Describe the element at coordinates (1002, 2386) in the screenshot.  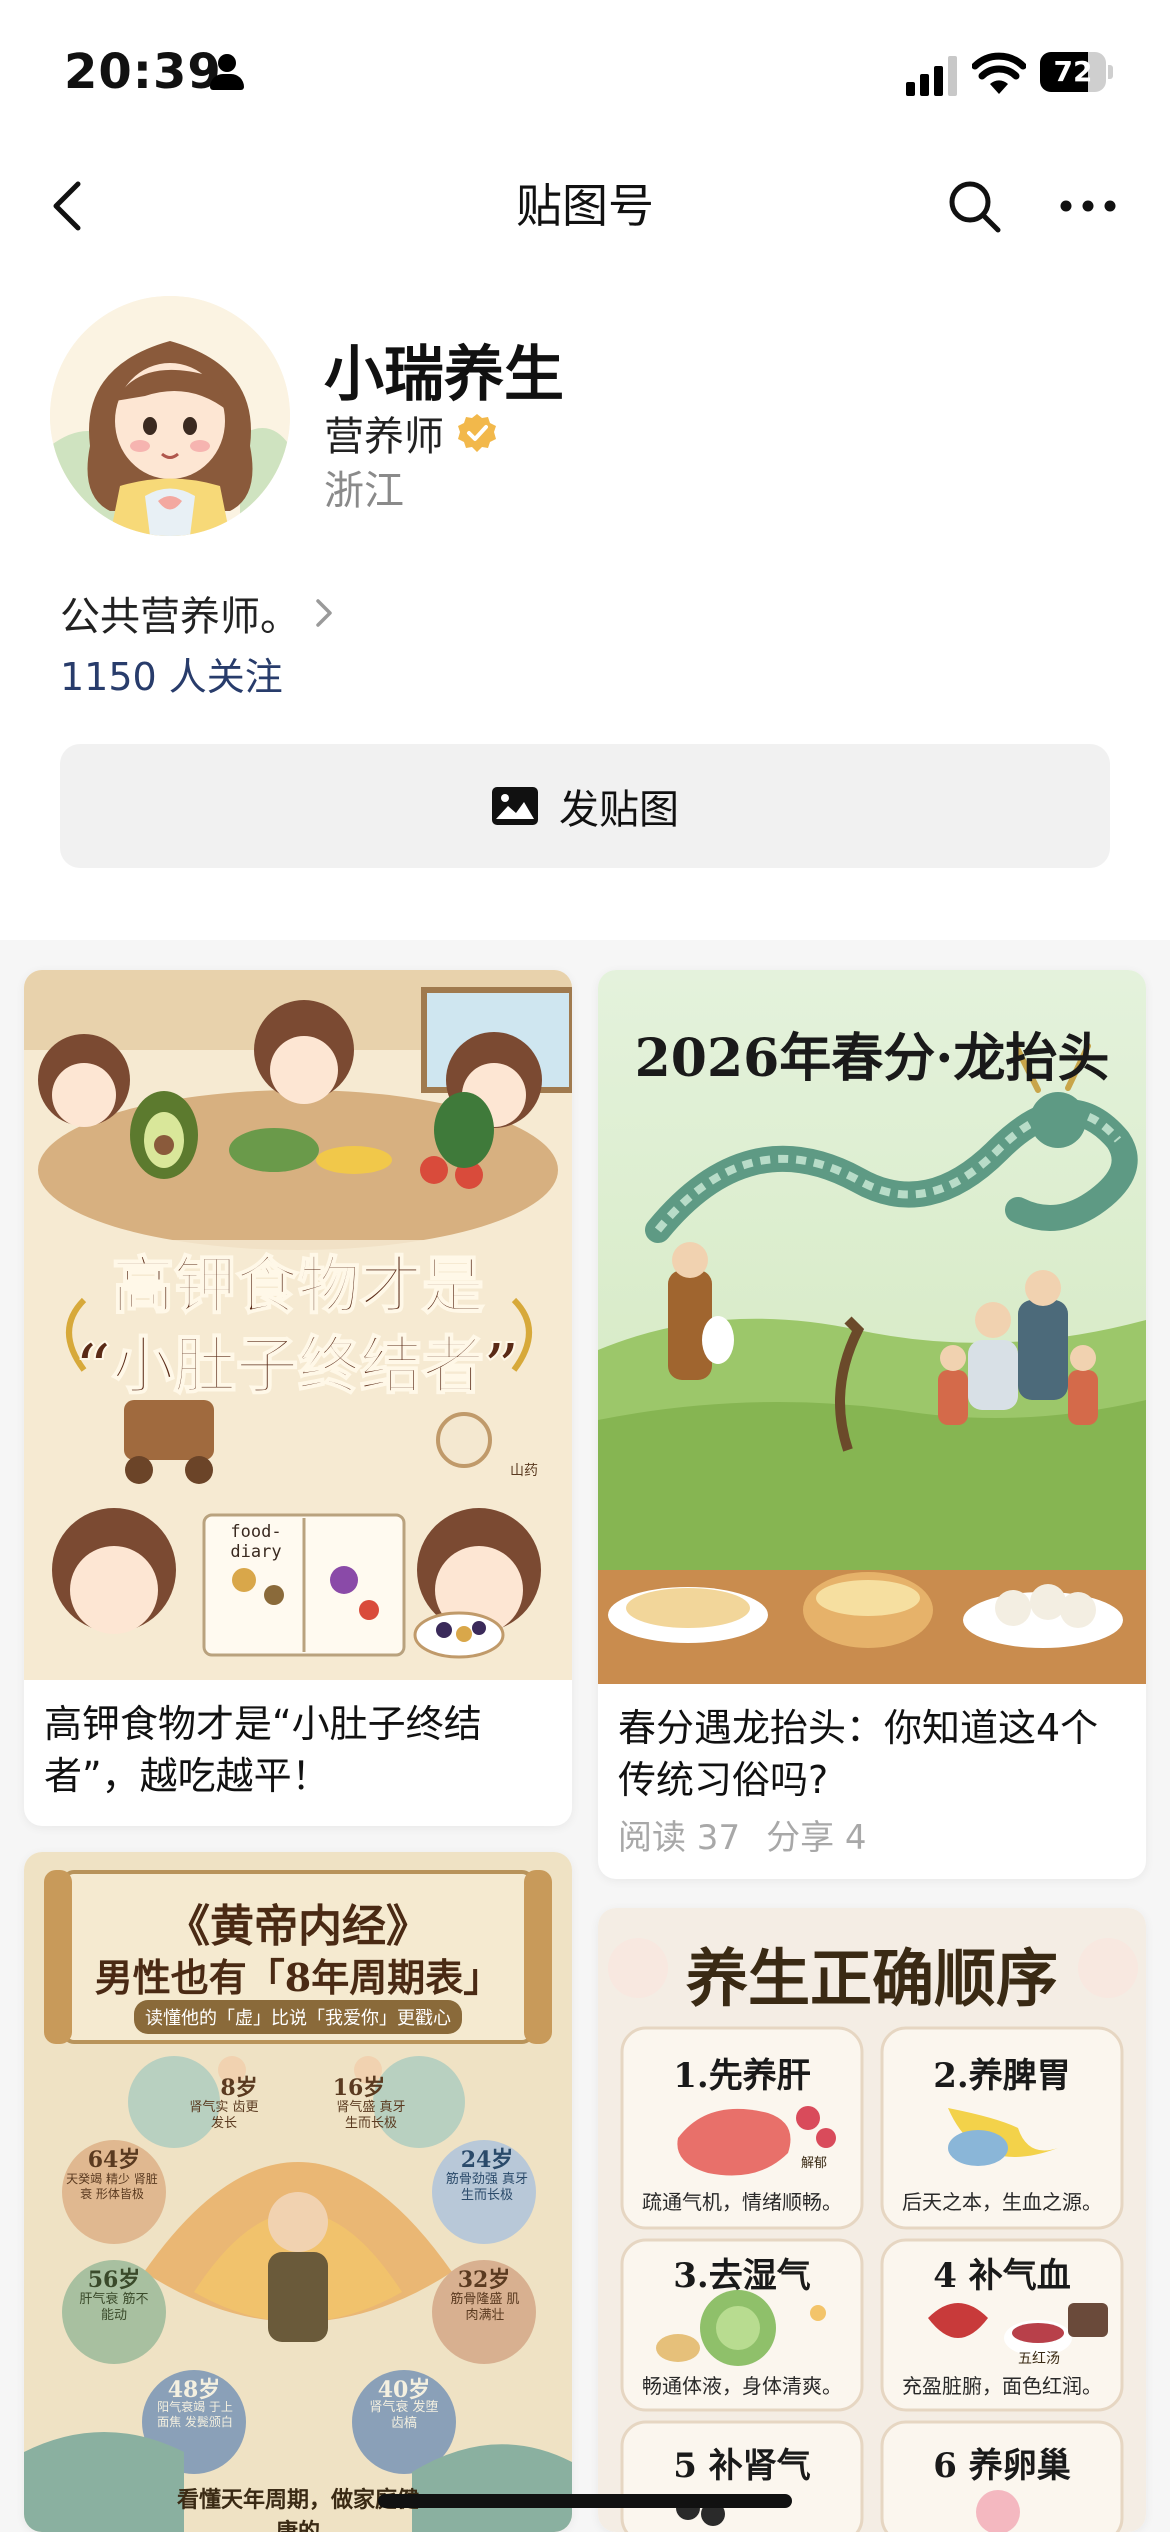
I see `step-desc: 充盈脏腑，面色红润。` at that location.